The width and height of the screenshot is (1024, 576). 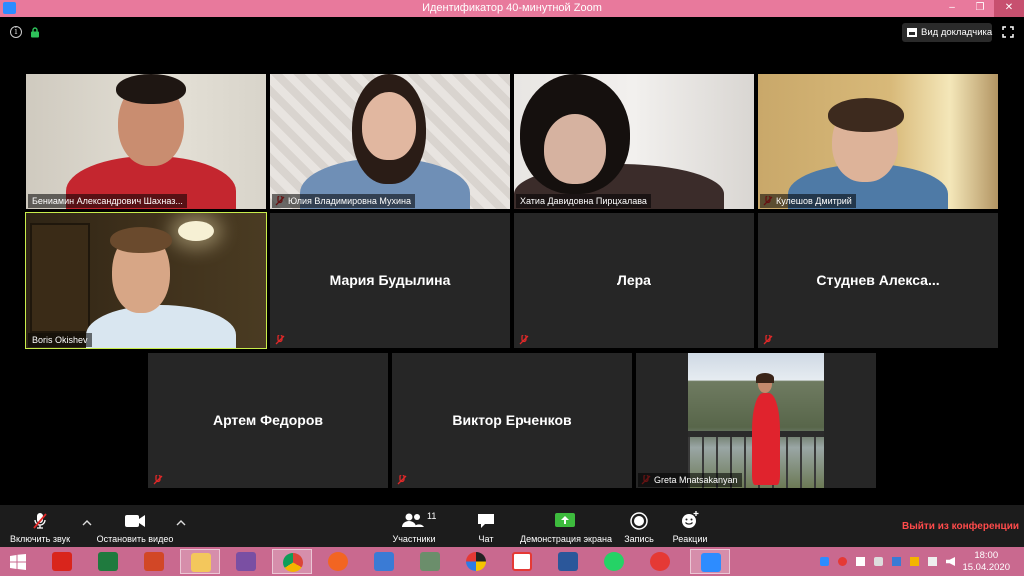 I want to click on taskbar-powerpoint, so click(x=154, y=561).